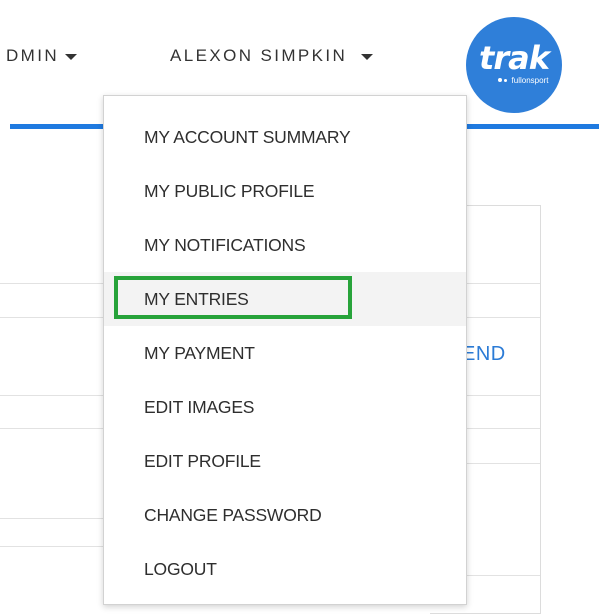 The height and width of the screenshot is (614, 599). Describe the element at coordinates (285, 407) in the screenshot. I see `menu-item-edit-images: EDIT IMAGES` at that location.